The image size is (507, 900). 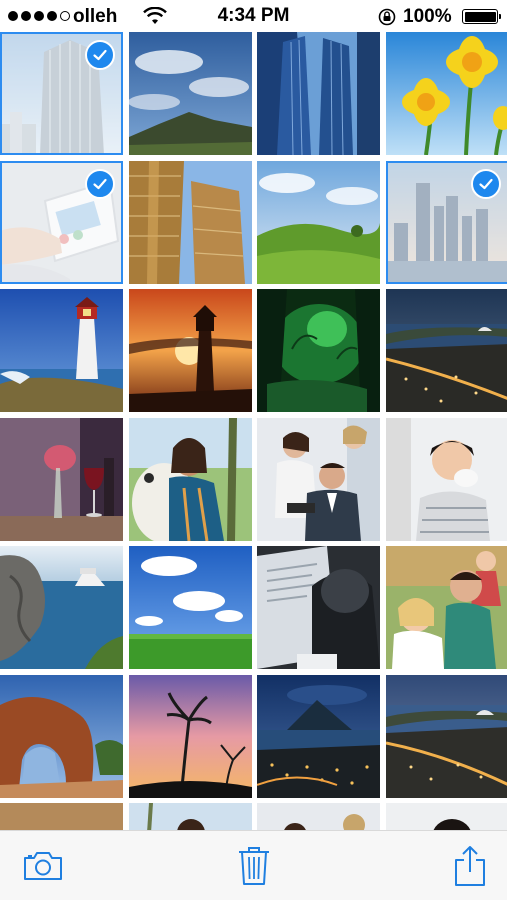 I want to click on share-icon, so click(x=470, y=866).